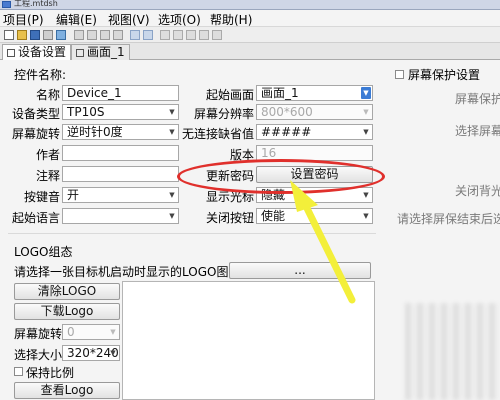 The height and width of the screenshot is (400, 500). What do you see at coordinates (223, 114) in the screenshot?
I see `resolution-label: 屏幕分辨率` at bounding box center [223, 114].